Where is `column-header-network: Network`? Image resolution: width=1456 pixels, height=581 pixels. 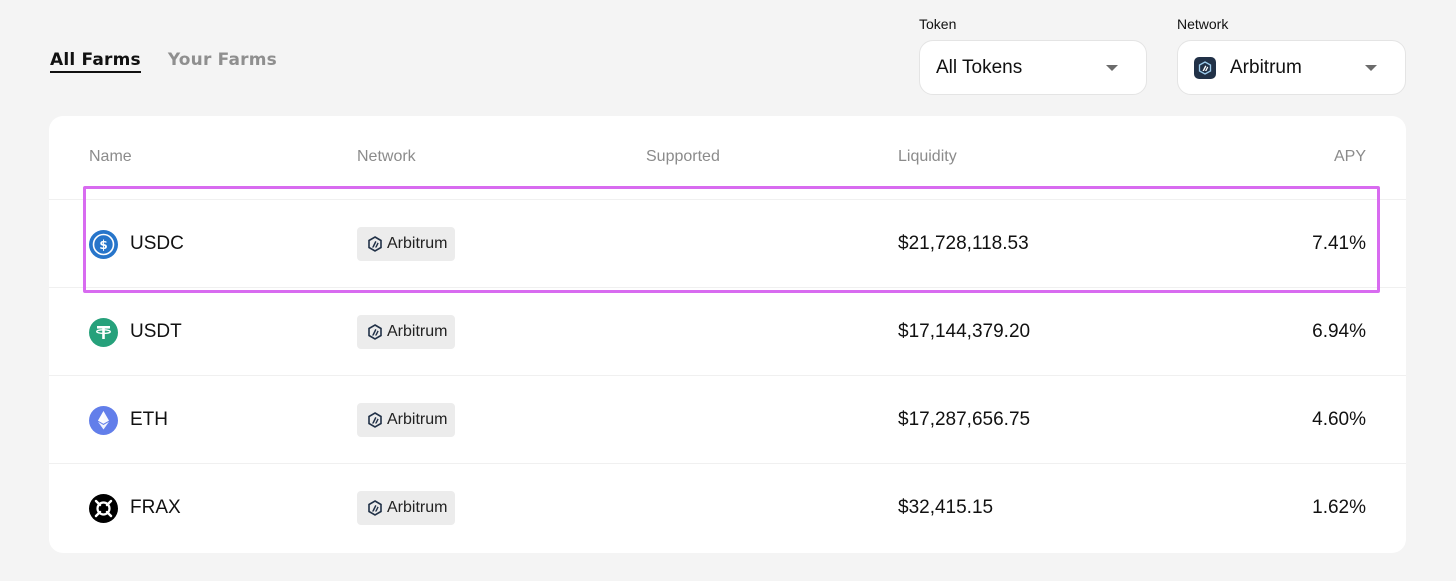
column-header-network: Network is located at coordinates (386, 156).